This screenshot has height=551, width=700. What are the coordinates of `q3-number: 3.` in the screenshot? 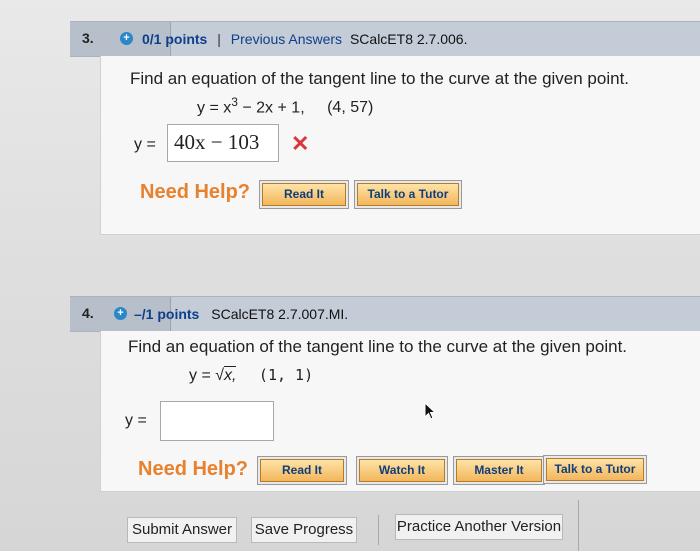 It's located at (88, 38).